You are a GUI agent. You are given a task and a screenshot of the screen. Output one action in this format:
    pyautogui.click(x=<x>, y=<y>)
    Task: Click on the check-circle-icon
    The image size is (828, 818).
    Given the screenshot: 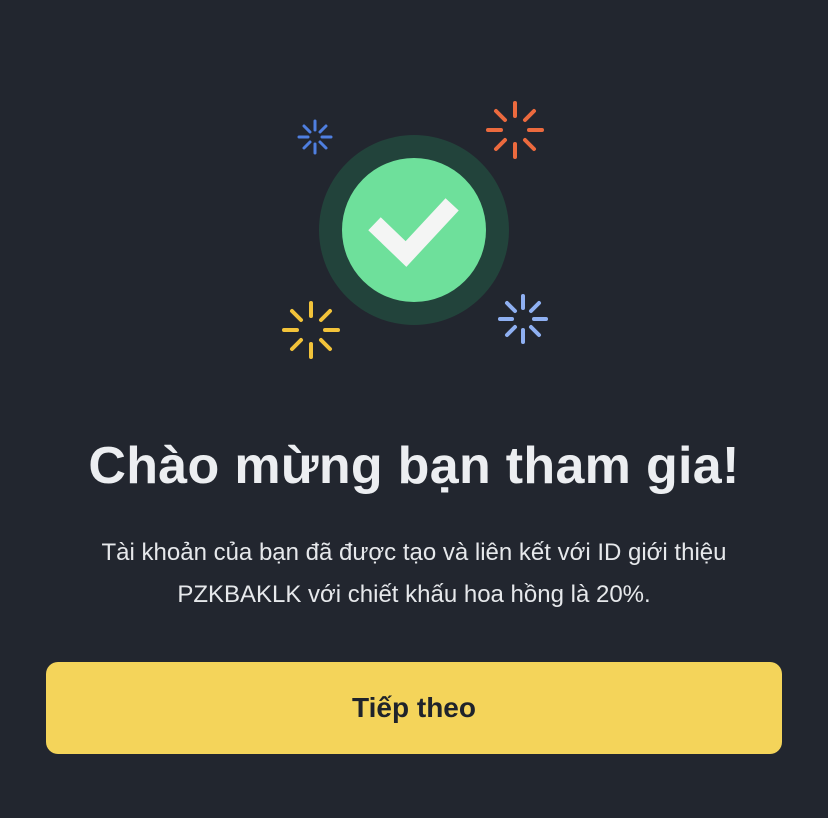 What is the action you would take?
    pyautogui.click(x=414, y=230)
    